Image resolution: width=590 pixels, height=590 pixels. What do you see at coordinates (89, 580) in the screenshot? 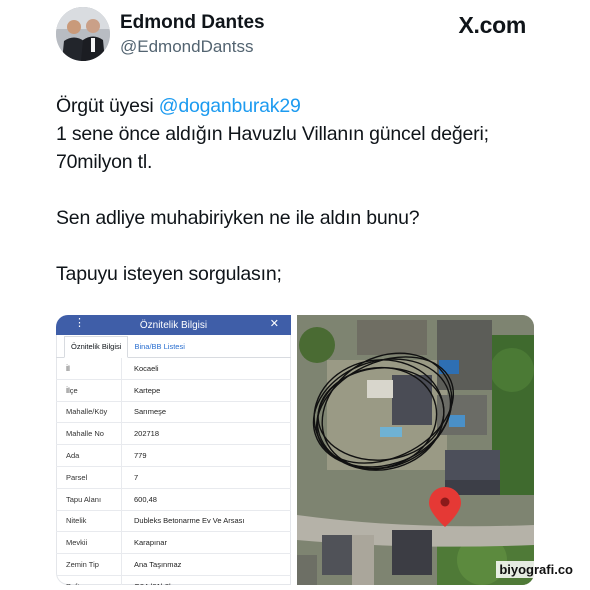
I see `attribute-key: Pafta` at bounding box center [89, 580].